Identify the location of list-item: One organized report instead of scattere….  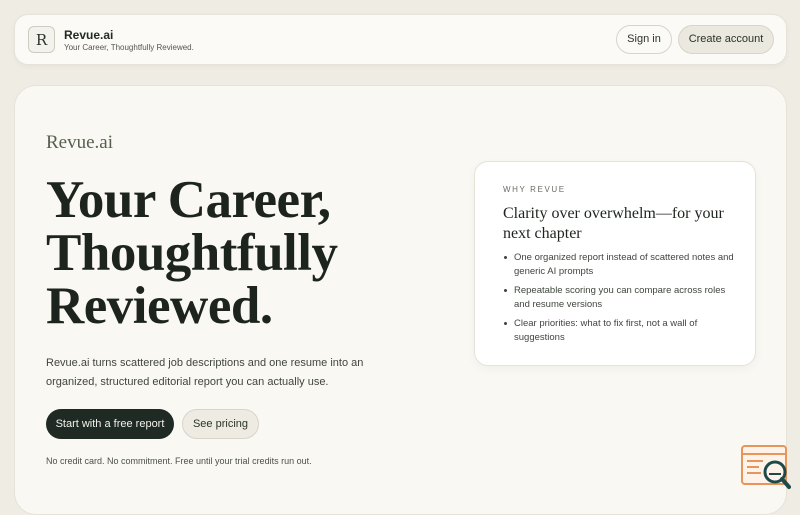
(623, 265).